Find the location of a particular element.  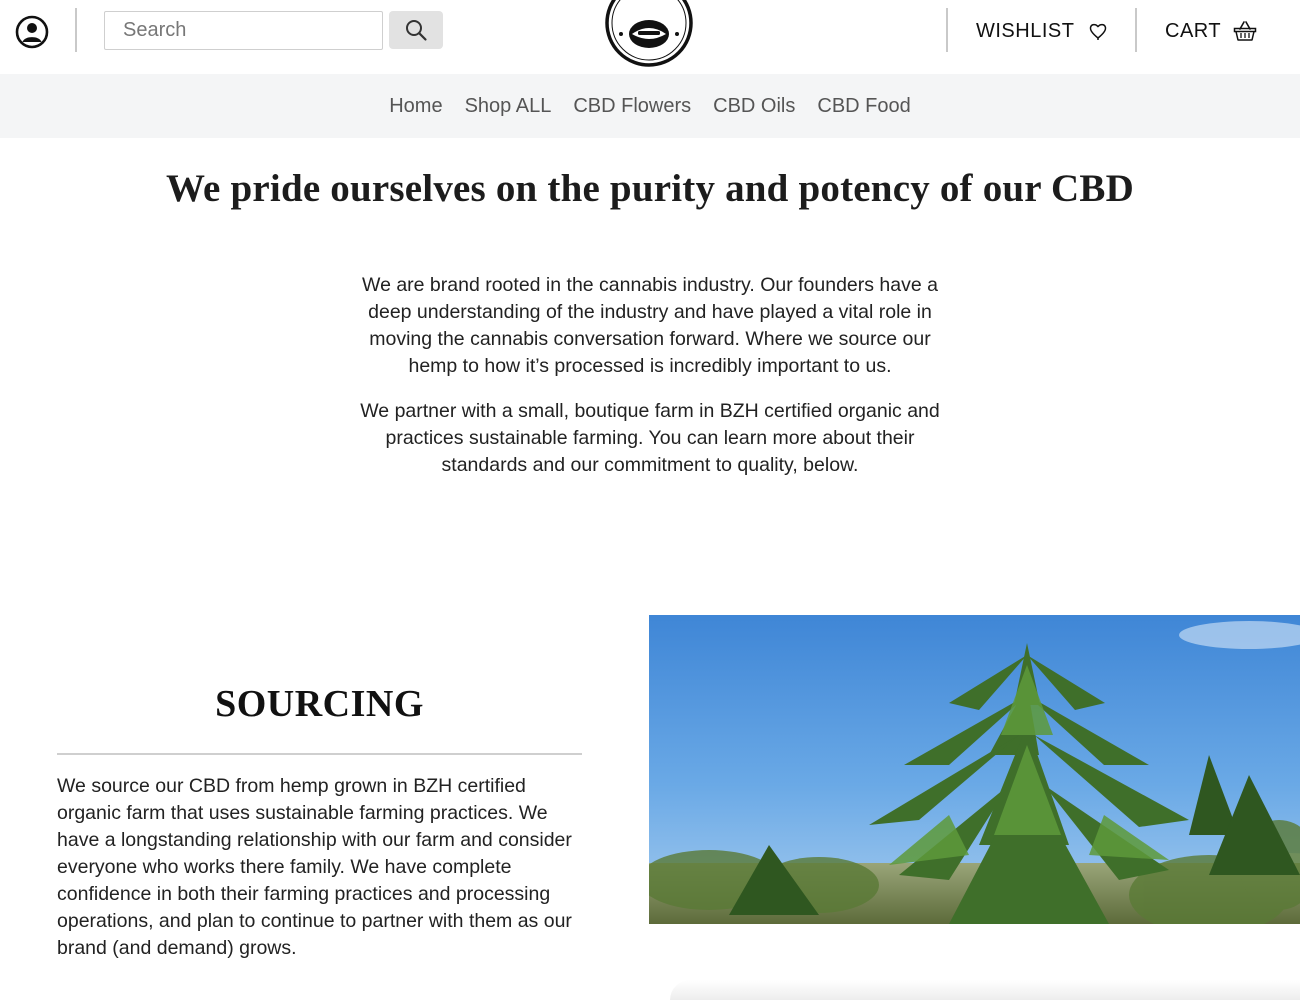

cart-label: CART is located at coordinates (1193, 30).